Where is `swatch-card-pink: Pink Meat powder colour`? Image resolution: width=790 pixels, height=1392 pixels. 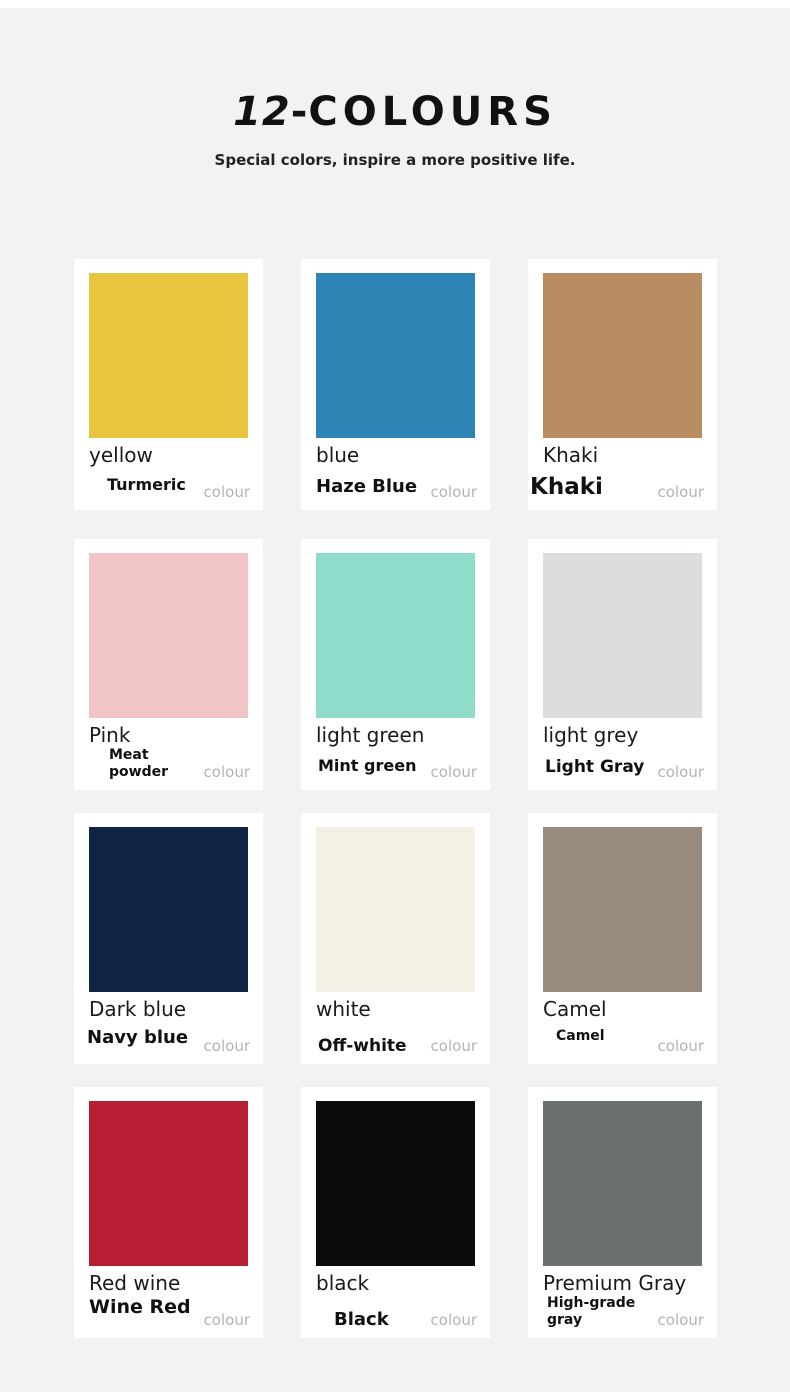
swatch-card-pink: Pink Meat powder colour is located at coordinates (168, 664).